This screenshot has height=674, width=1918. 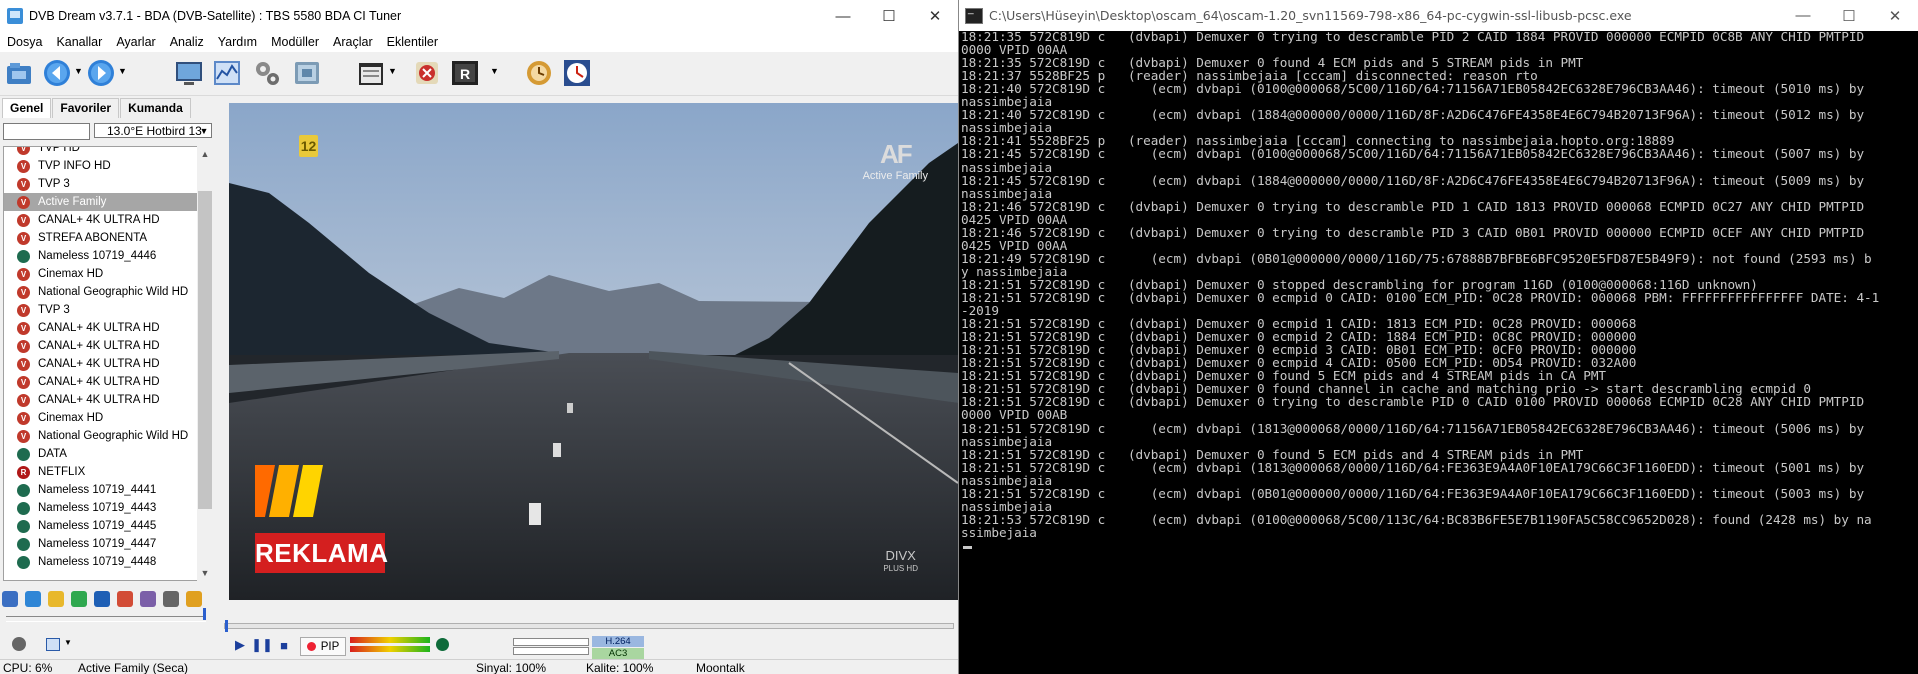 What do you see at coordinates (100, 544) in the screenshot?
I see `channel-list-item: Nameless 10719_4447` at bounding box center [100, 544].